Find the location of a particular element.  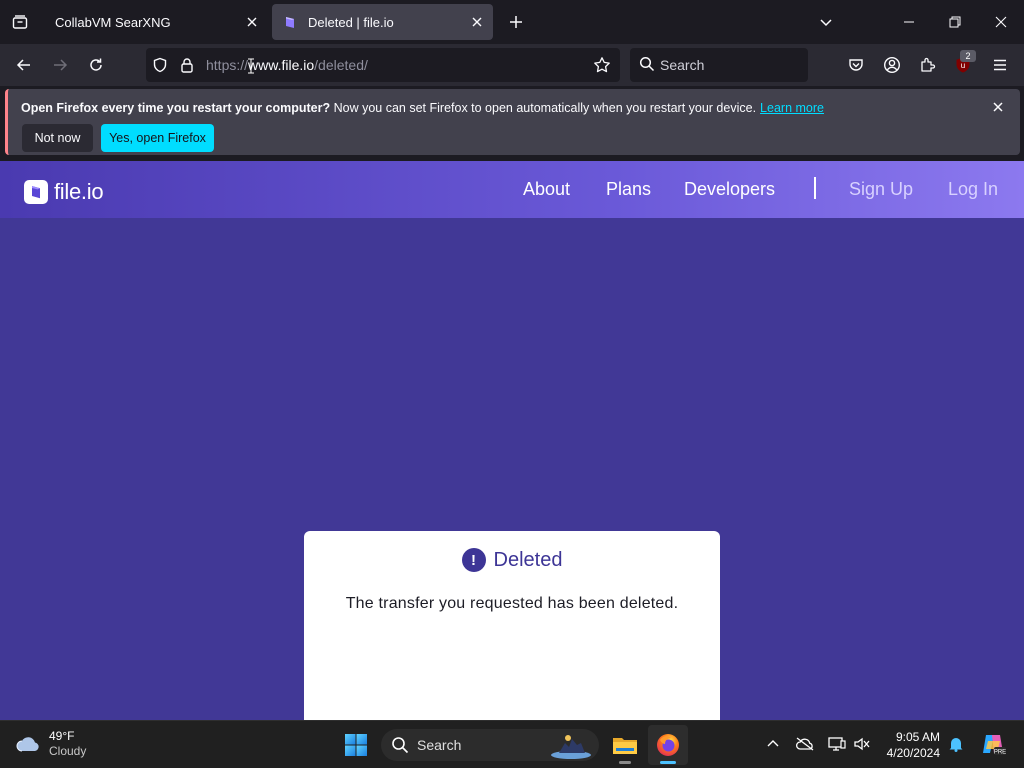

tab-title: Deleted | file.io is located at coordinates (351, 22).